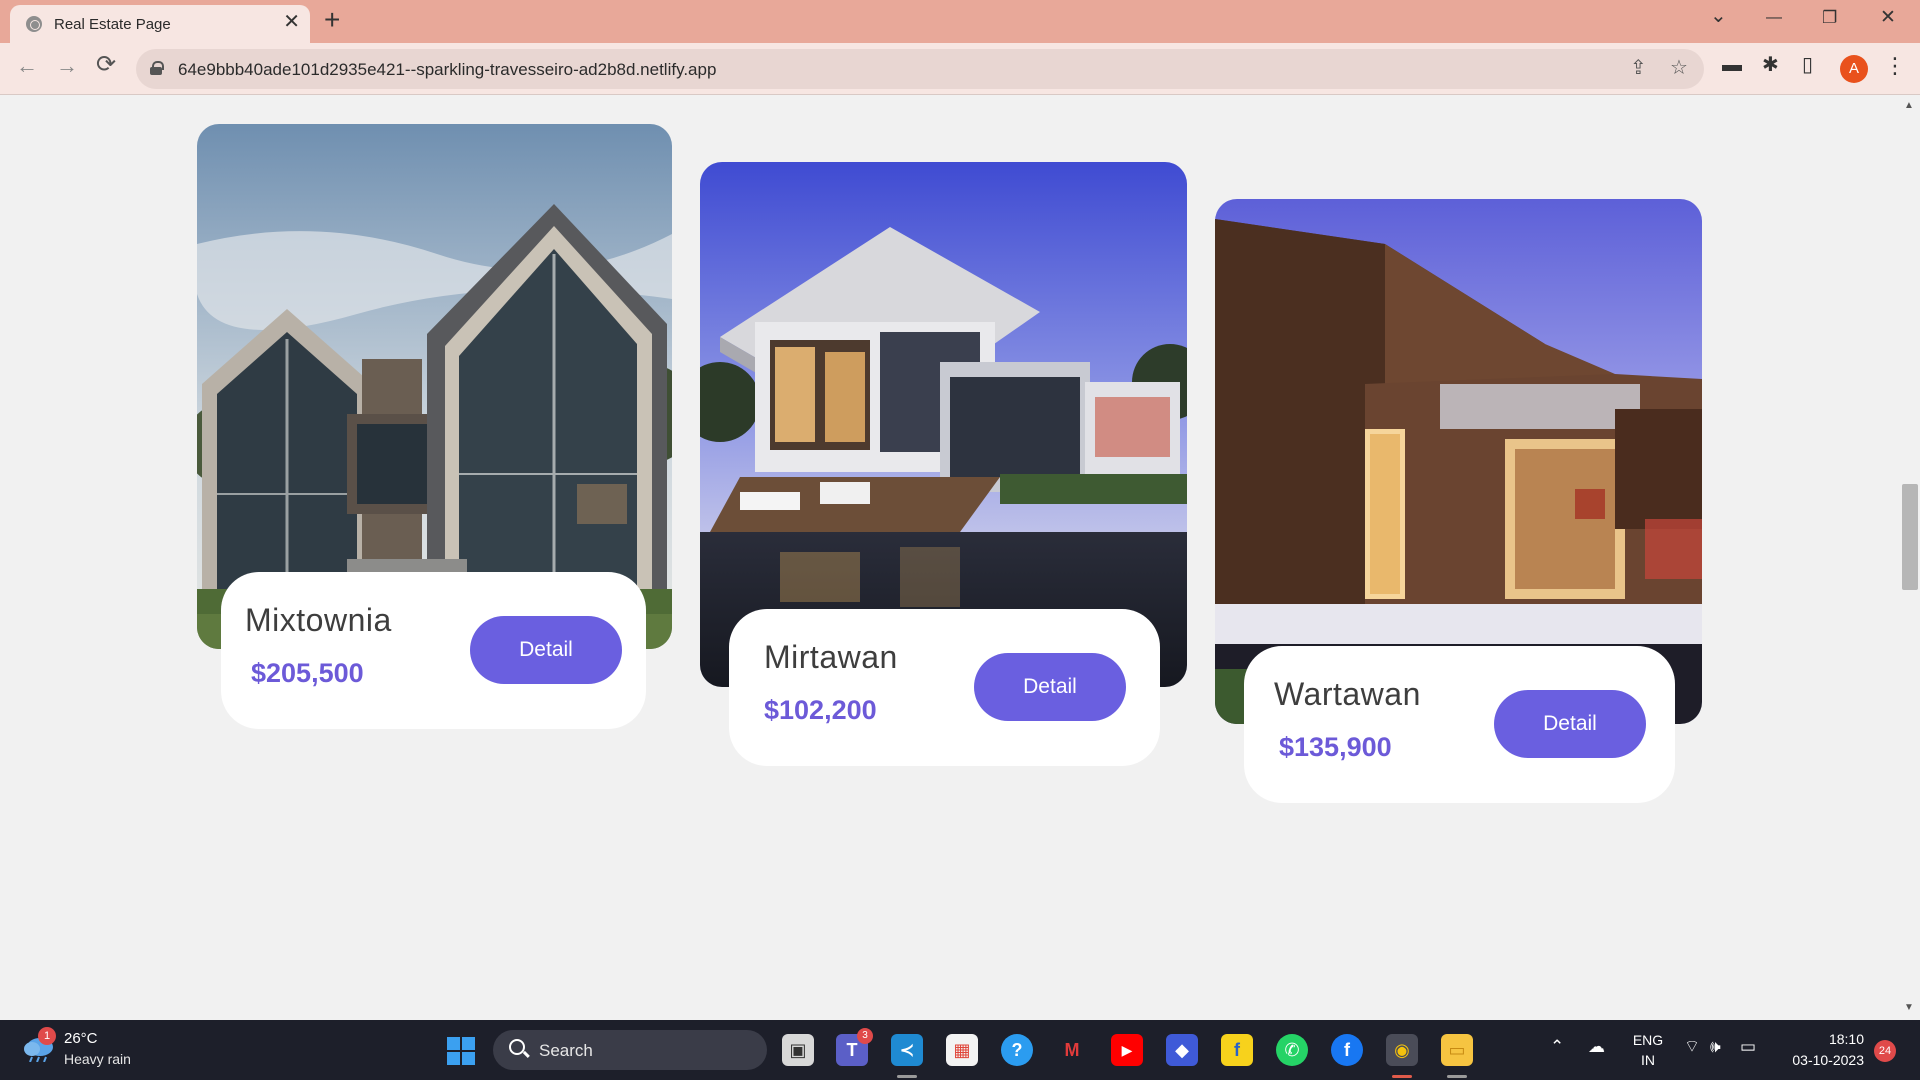 The height and width of the screenshot is (1080, 1920). Describe the element at coordinates (461, 1051) in the screenshot. I see `windows-start-icon` at that location.